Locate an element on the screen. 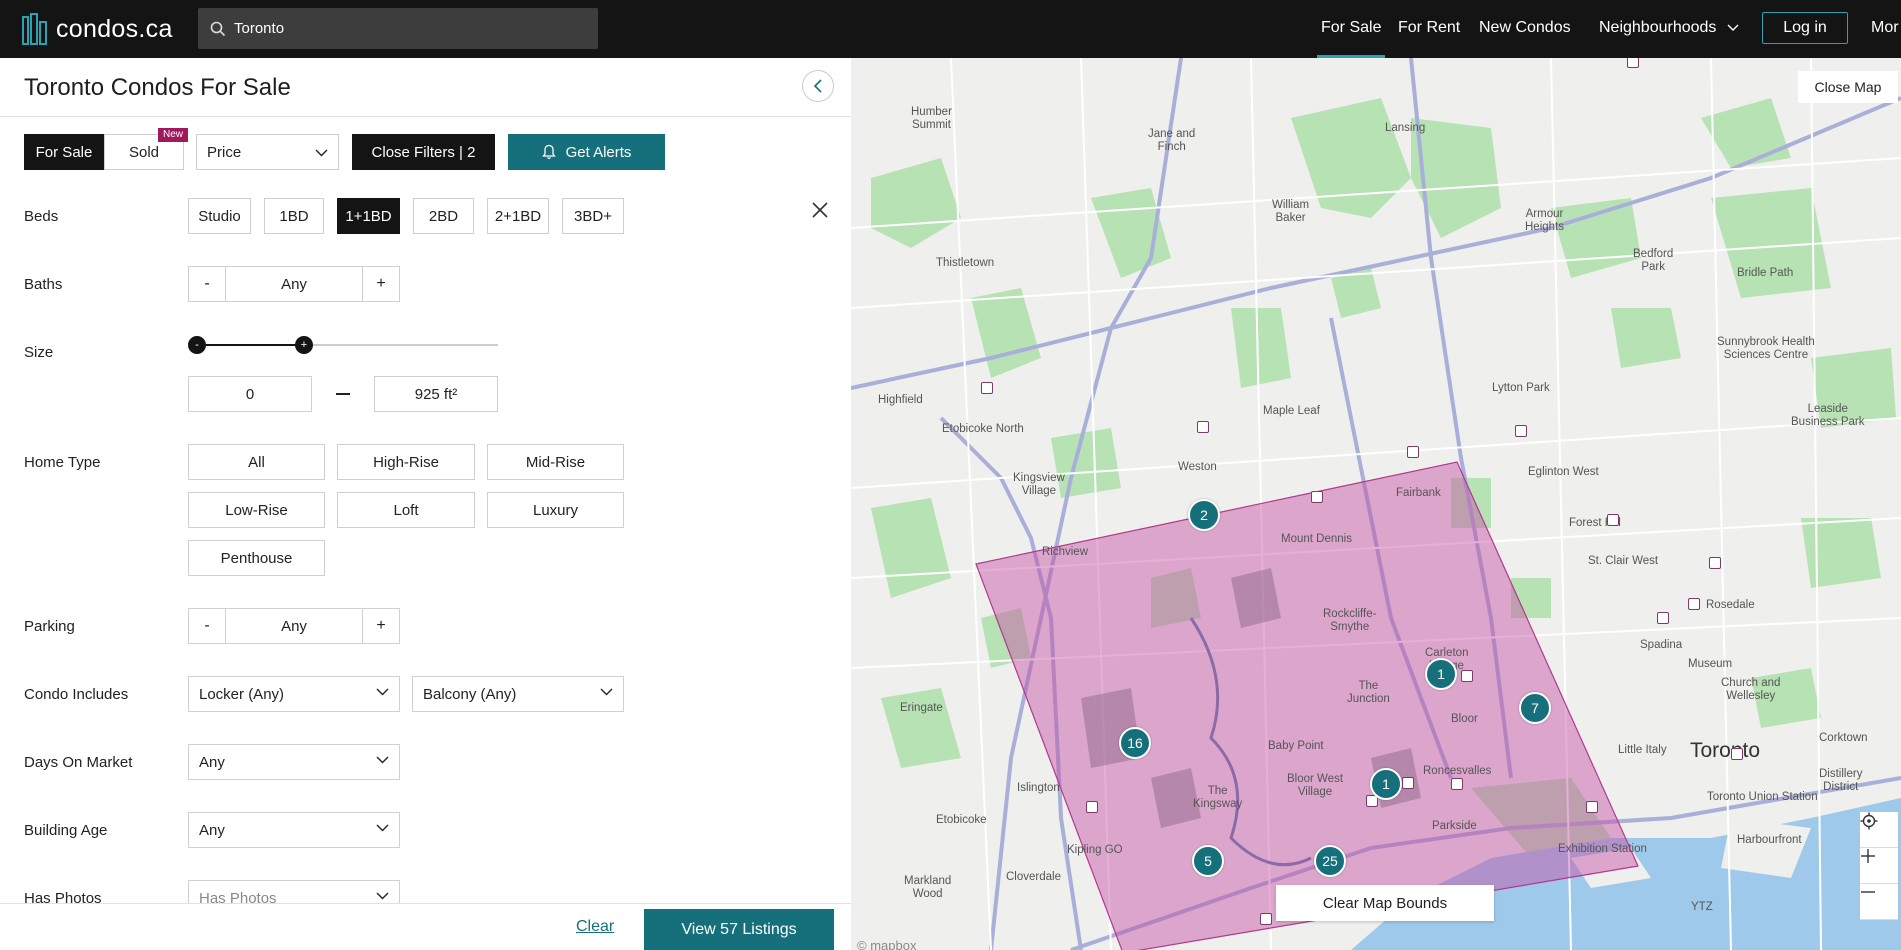  listing-cluster: 25 is located at coordinates (1330, 861).